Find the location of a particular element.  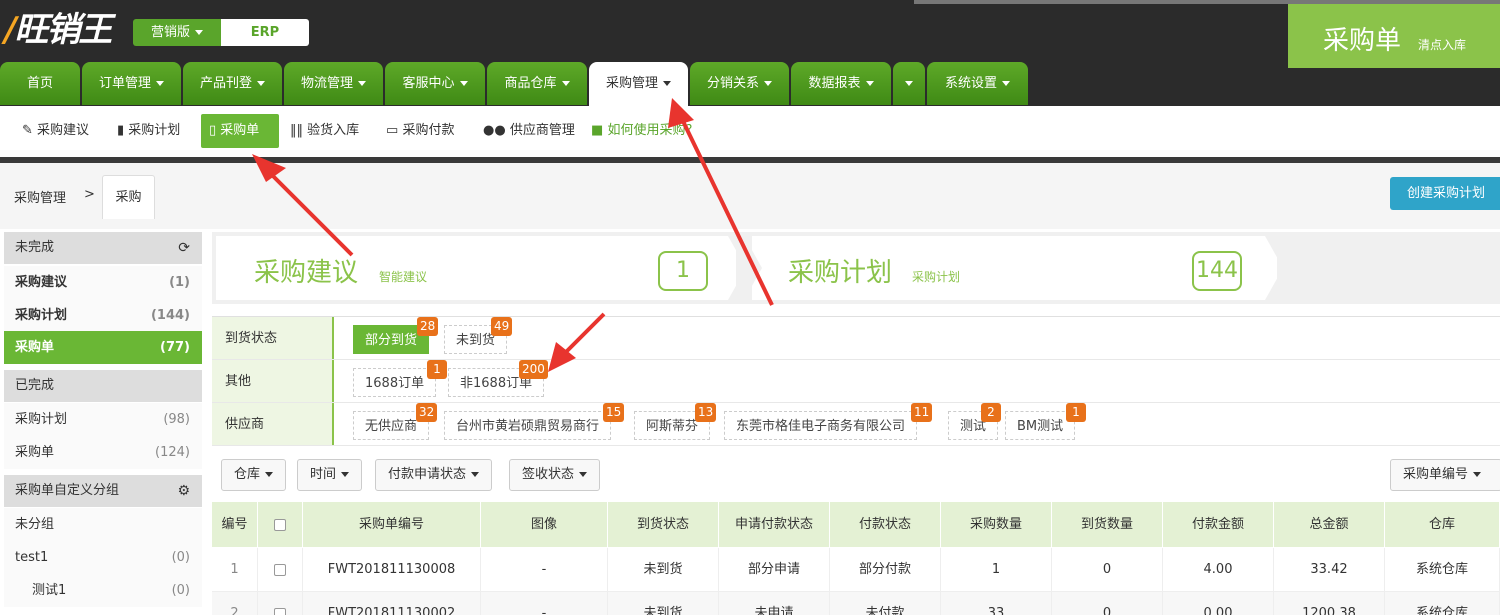

tab-purchase-management: 采购管理 is located at coordinates (638, 84).